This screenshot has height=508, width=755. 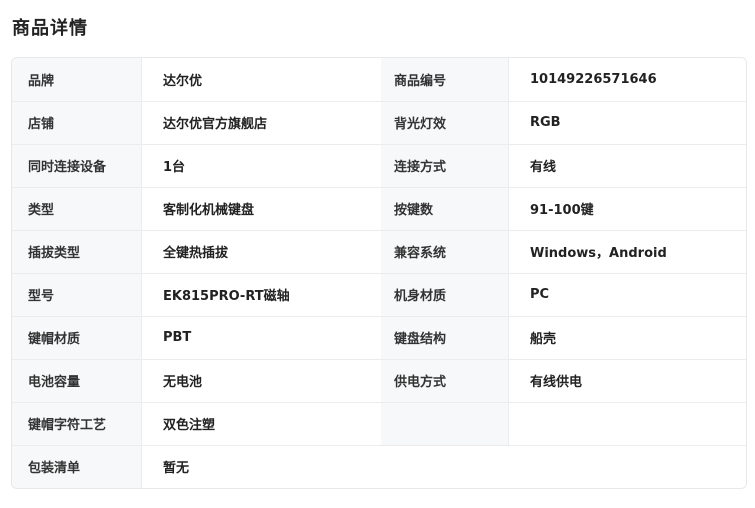 What do you see at coordinates (627, 208) in the screenshot?
I see `spec-value-key-count: 91-100键` at bounding box center [627, 208].